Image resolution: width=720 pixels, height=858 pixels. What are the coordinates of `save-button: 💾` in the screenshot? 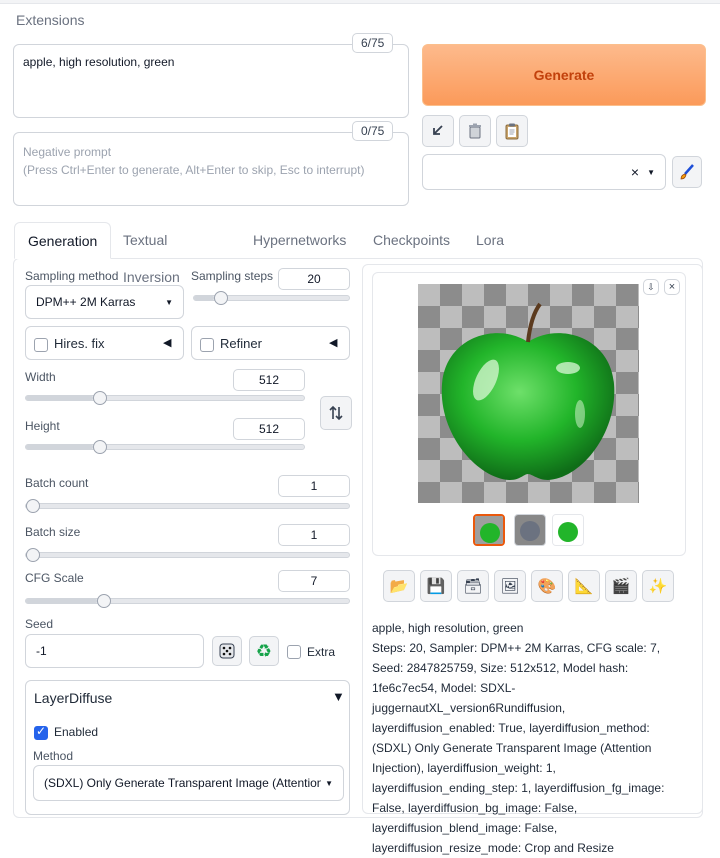 It's located at (436, 586).